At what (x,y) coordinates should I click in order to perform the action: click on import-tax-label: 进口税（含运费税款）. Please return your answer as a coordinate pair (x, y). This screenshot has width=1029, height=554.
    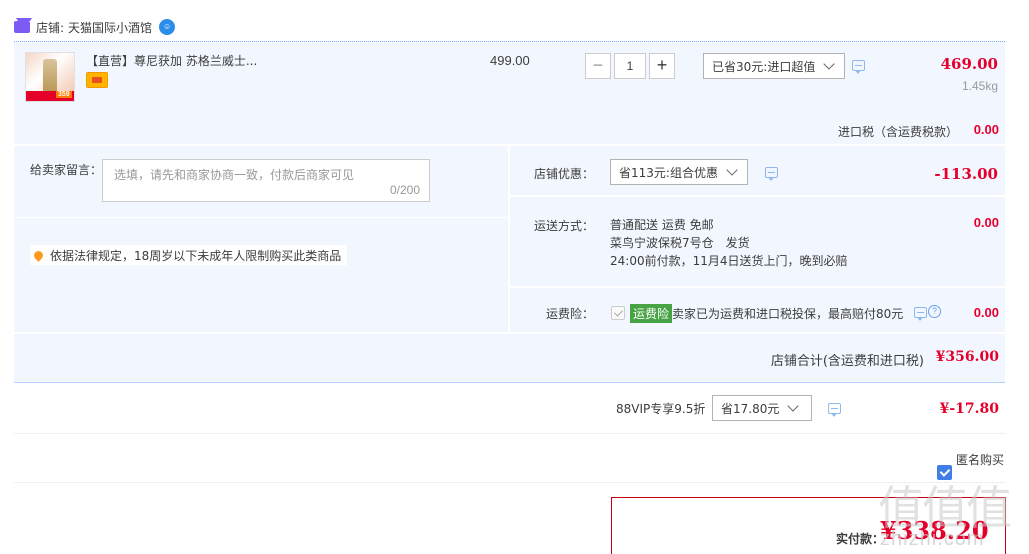
    Looking at the image, I should click on (897, 132).